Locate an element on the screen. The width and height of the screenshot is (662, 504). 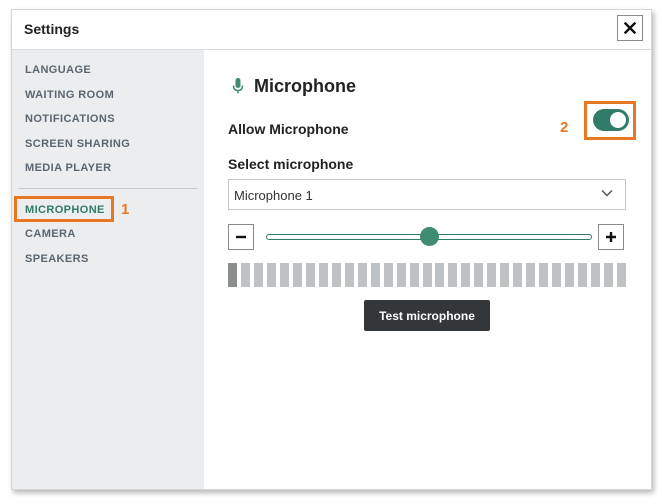
microphone-icon is located at coordinates (238, 86).